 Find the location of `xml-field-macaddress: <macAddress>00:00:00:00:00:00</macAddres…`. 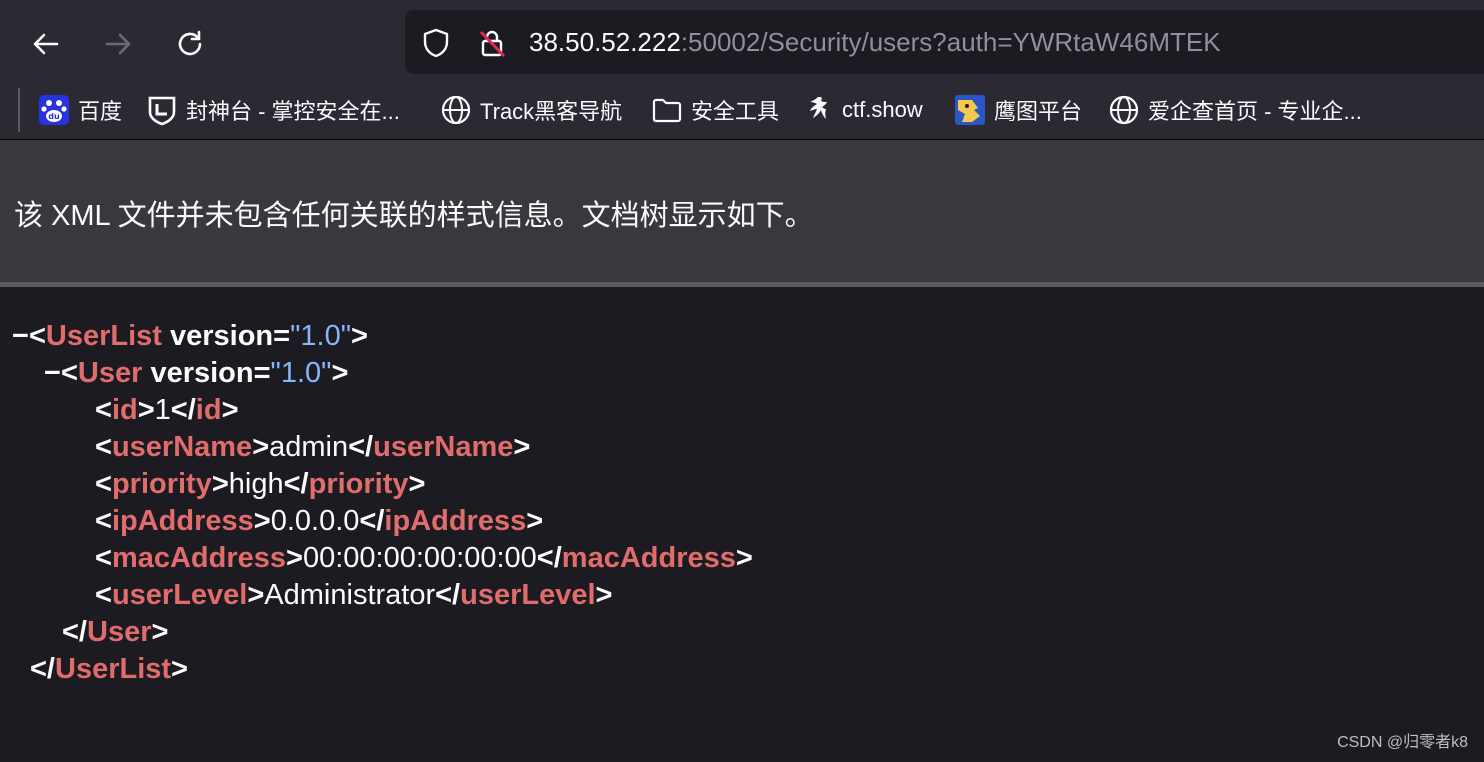

xml-field-macaddress: <macAddress>00:00:00:00:00:00</macAddres… is located at coordinates (424, 558).